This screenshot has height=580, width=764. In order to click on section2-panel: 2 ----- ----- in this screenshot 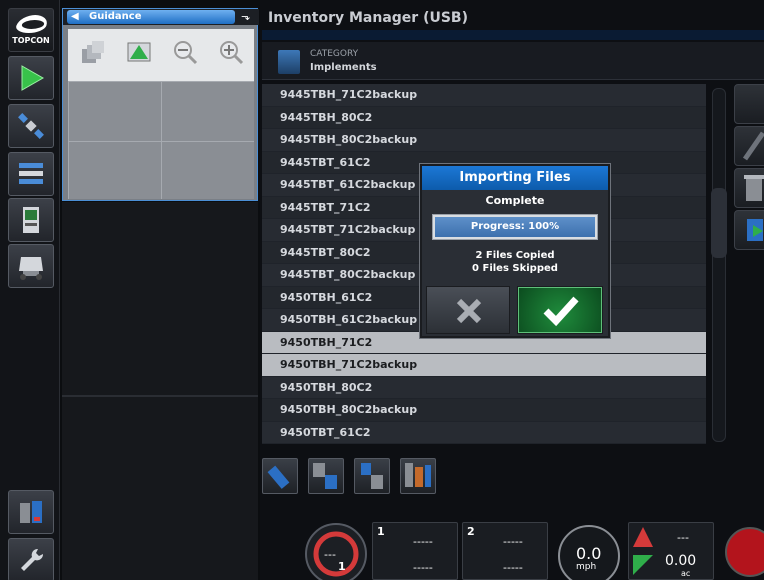, I will do `click(505, 551)`.